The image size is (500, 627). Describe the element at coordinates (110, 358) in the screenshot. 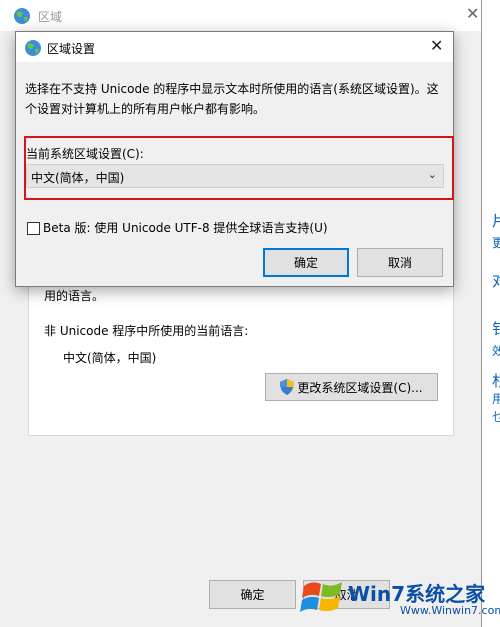

I see `current-language-value: 中文(简体，中国)` at that location.